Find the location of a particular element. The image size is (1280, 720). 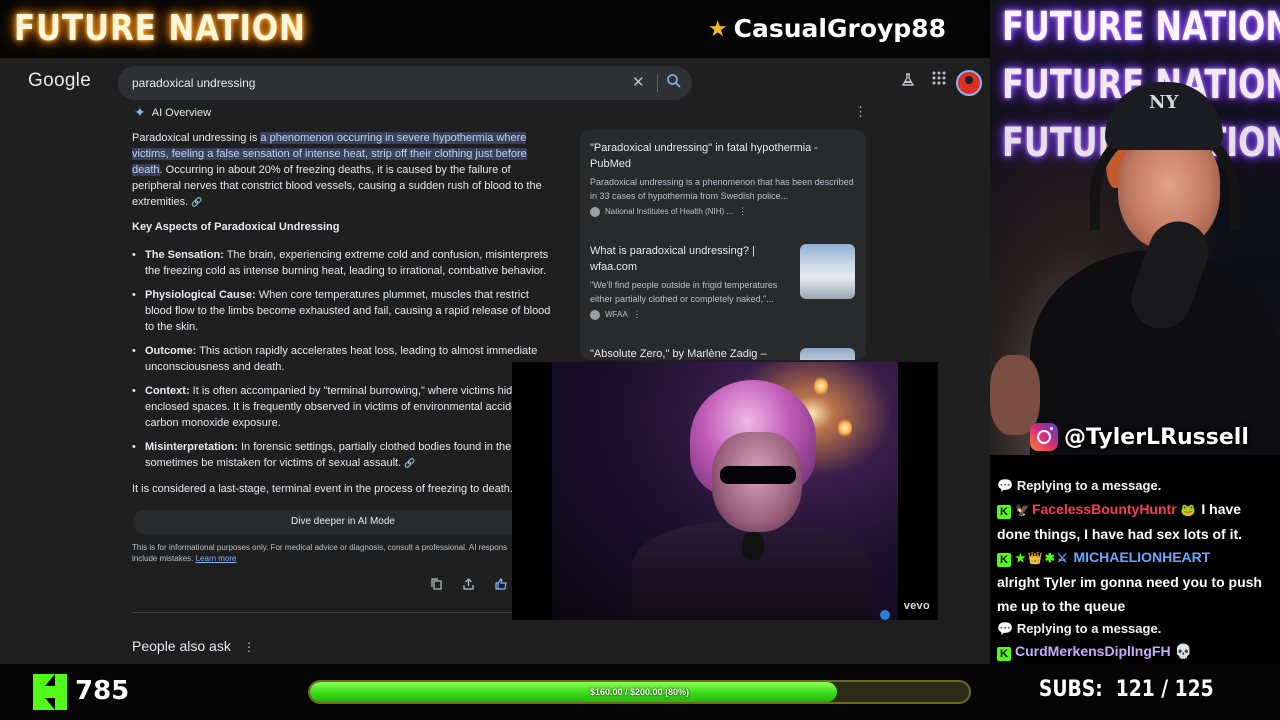

people-also-ask-heading: People also ask is located at coordinates (181, 646).